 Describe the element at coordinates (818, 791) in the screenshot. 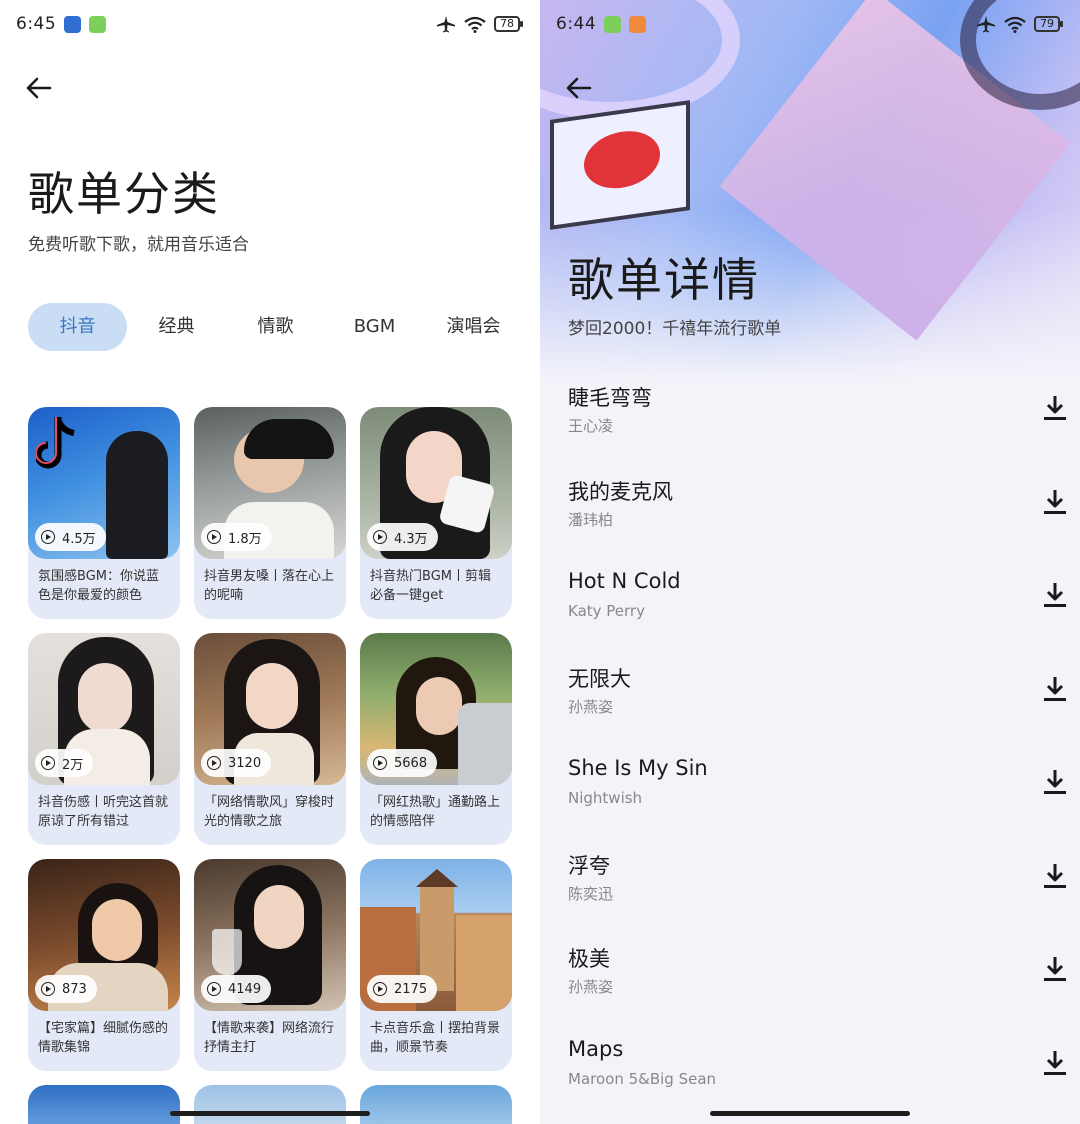

I see `song-row: She Is My Sin Nightwish` at that location.